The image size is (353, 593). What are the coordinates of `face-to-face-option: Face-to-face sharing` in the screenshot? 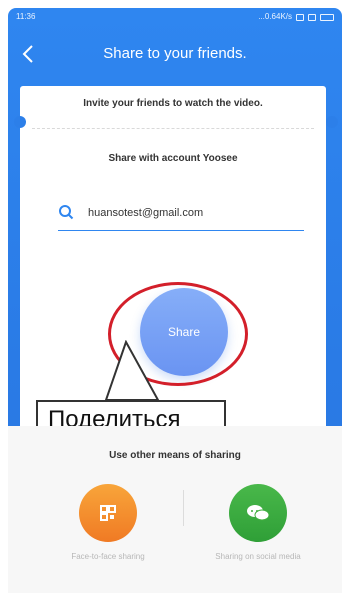 It's located at (108, 522).